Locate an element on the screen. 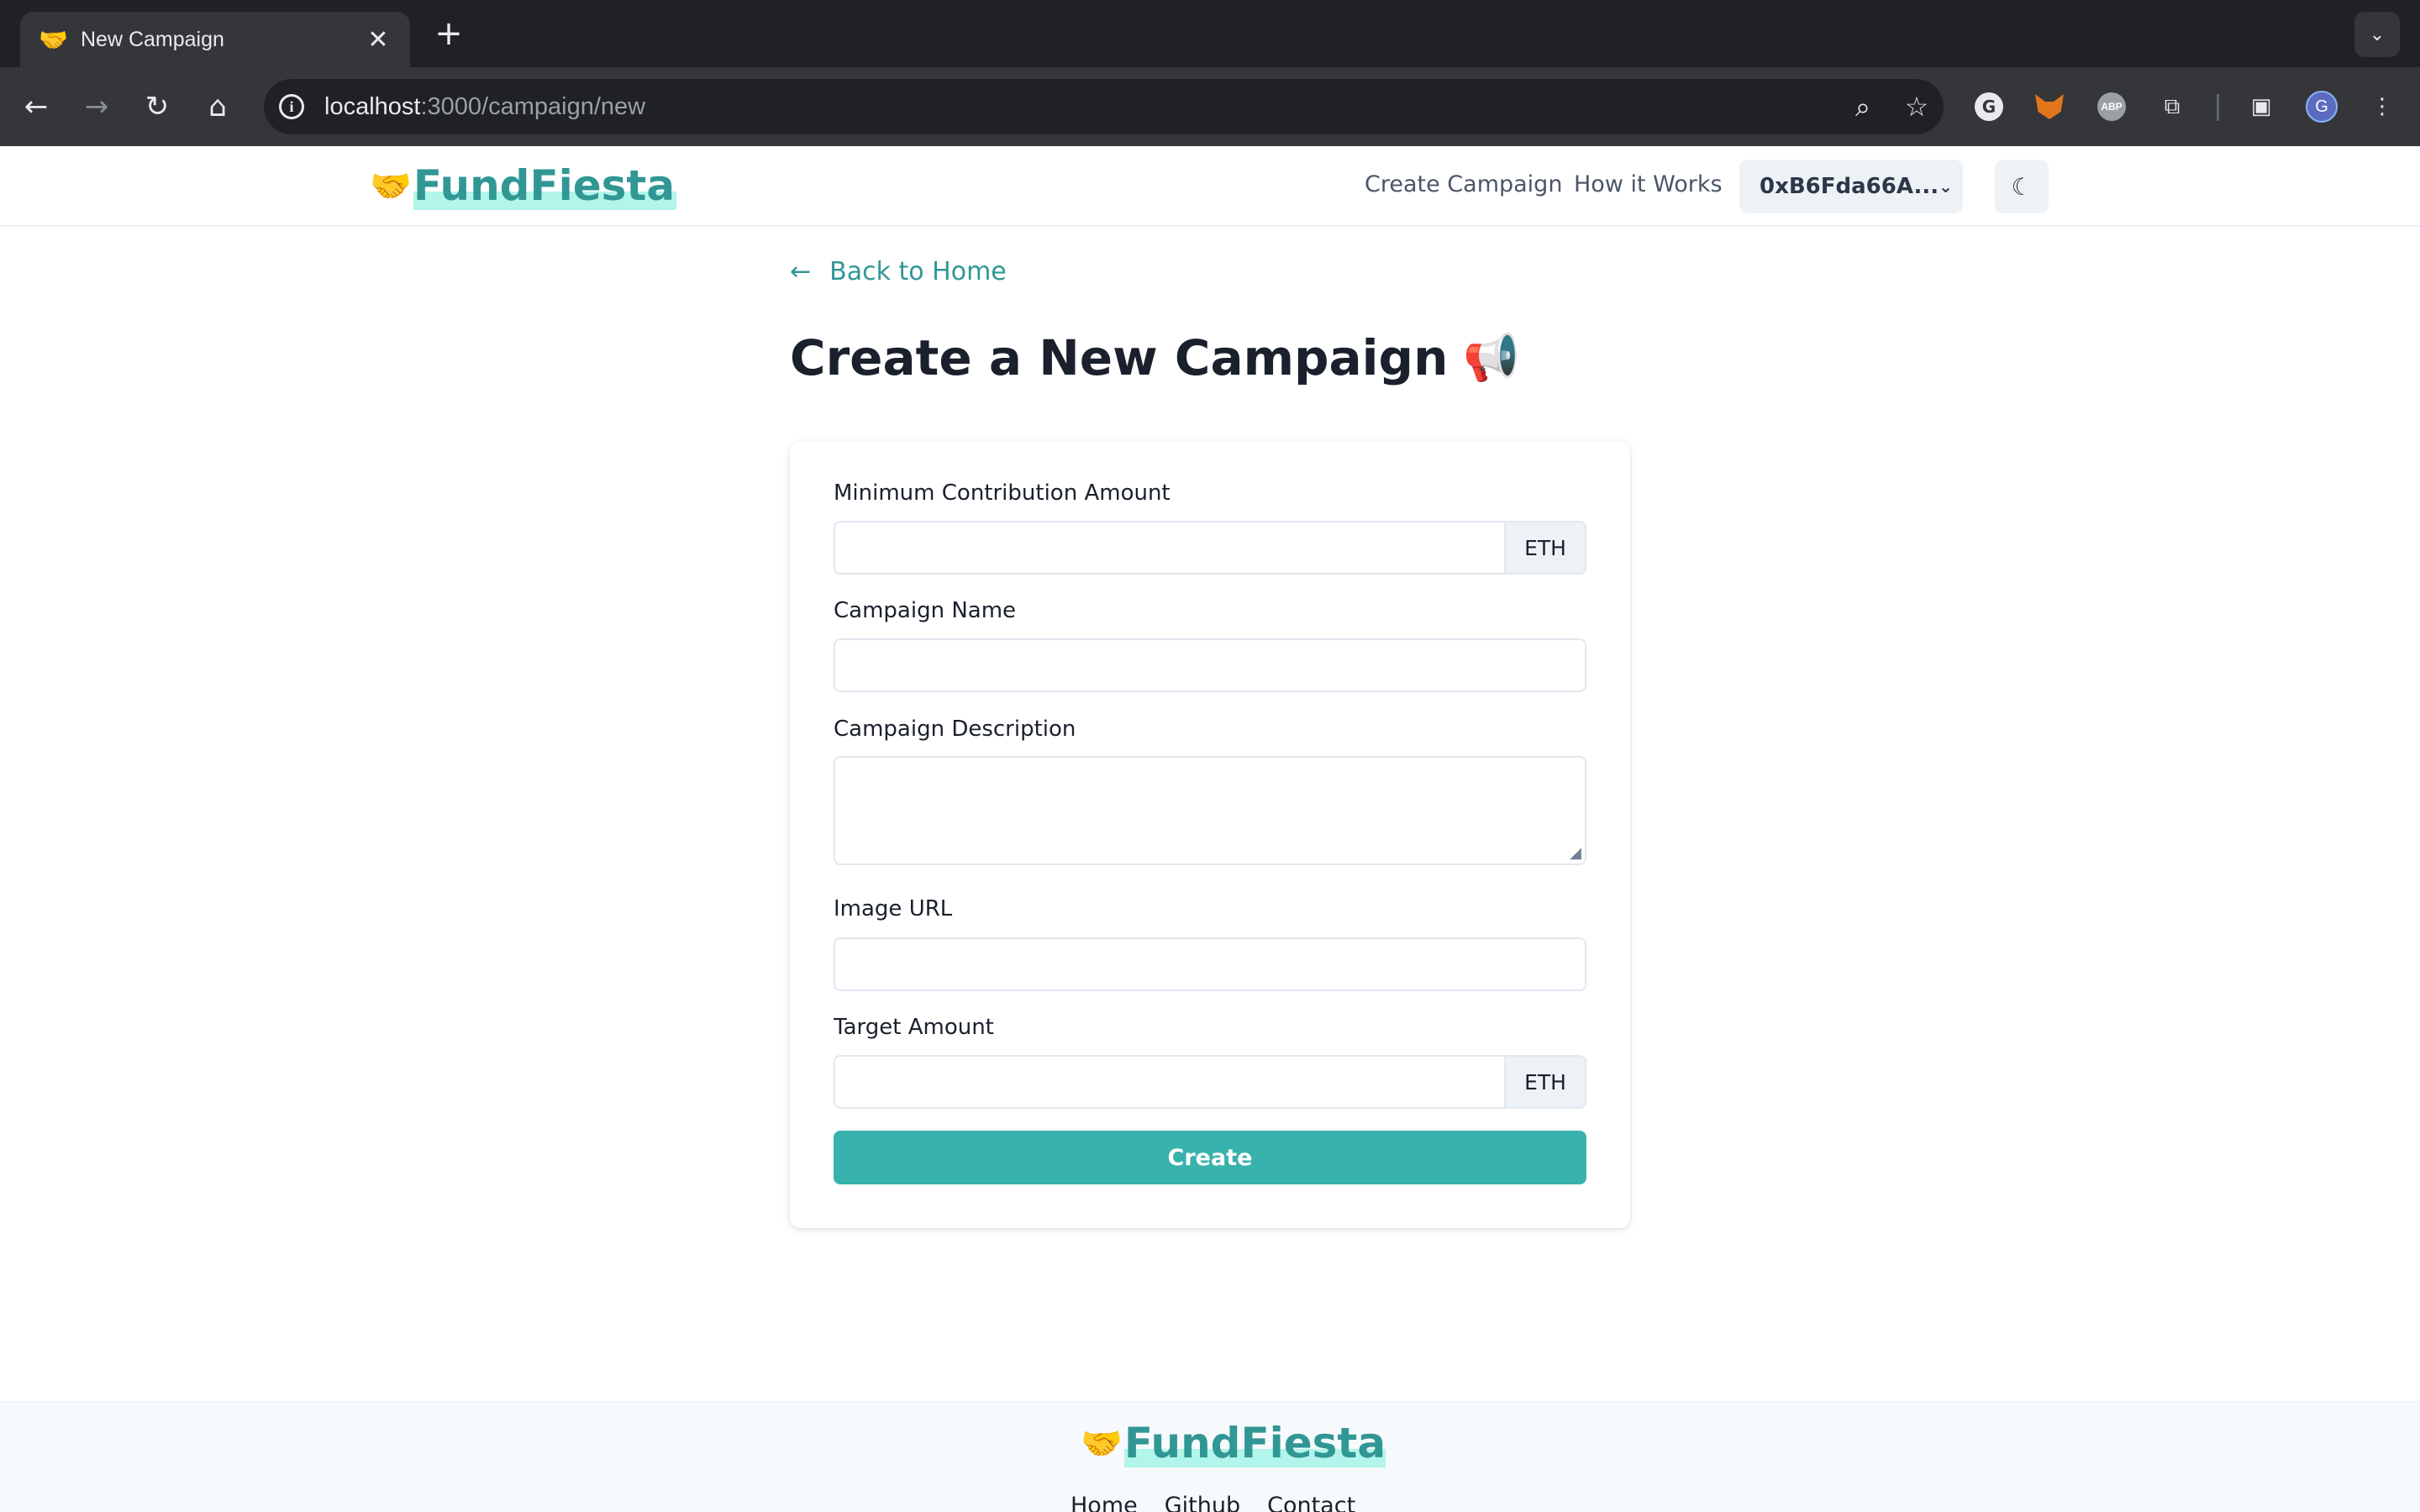  adblock-icon: ABP is located at coordinates (2111, 106).